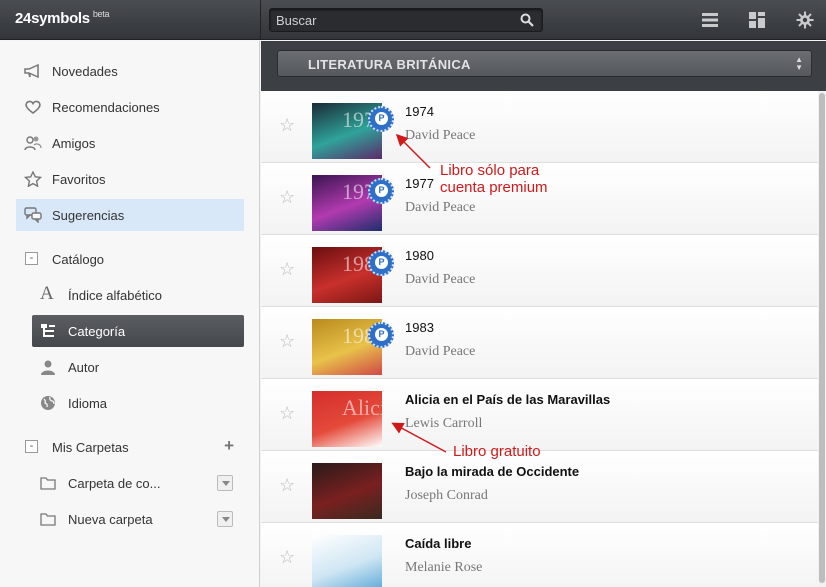 The width and height of the screenshot is (826, 587). What do you see at coordinates (84, 367) in the screenshot?
I see `sidebar-item-label: Autor` at bounding box center [84, 367].